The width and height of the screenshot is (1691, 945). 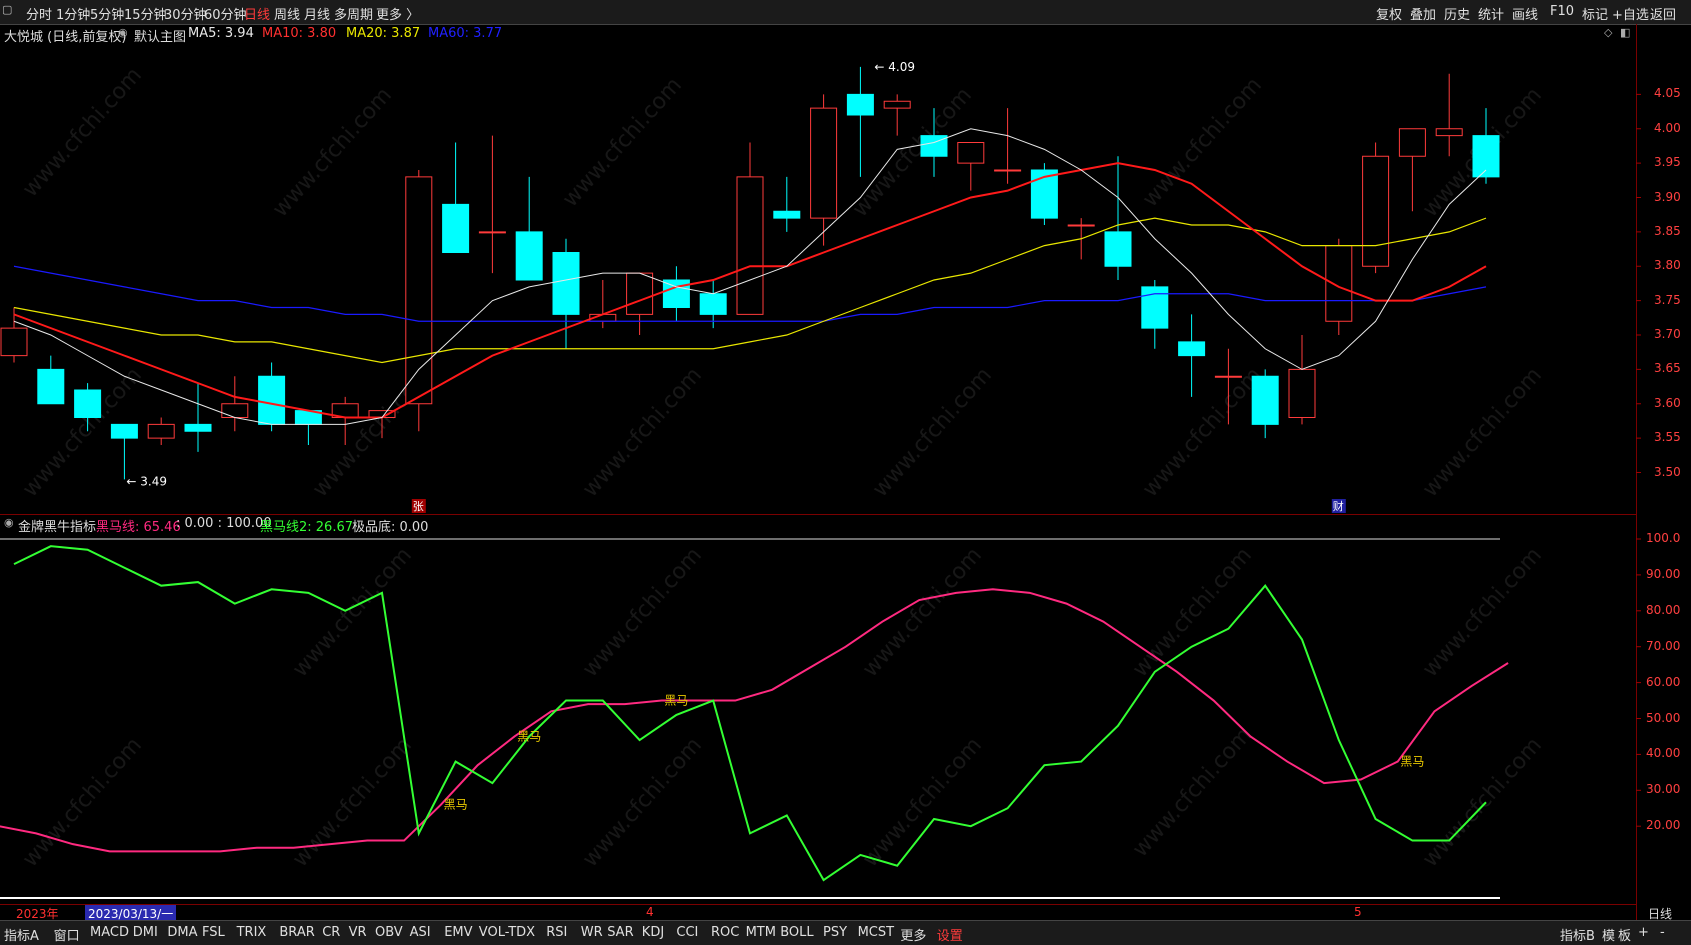 I want to click on price-tick-label: 3.75, so click(x=1667, y=299).